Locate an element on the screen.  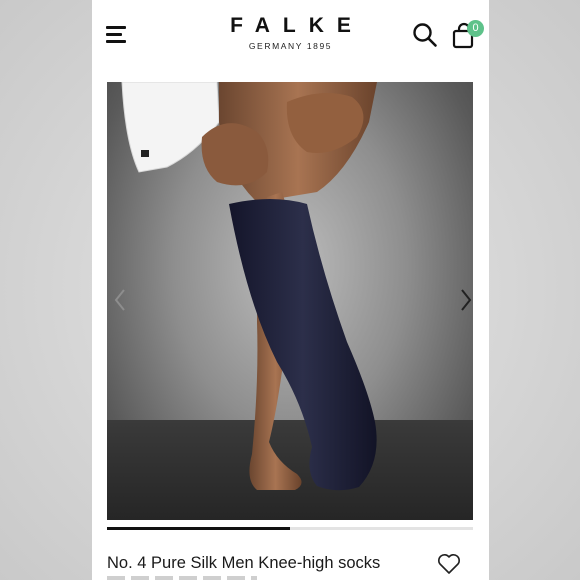
search-button is located at coordinates (425, 35).